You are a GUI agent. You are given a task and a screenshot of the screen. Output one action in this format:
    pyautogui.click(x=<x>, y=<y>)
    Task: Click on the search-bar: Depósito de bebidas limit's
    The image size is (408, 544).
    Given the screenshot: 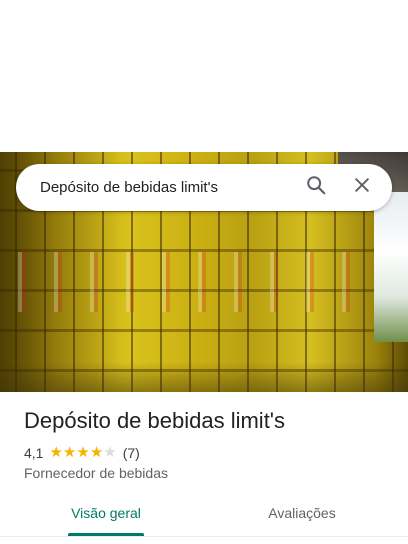 What is the action you would take?
    pyautogui.click(x=204, y=187)
    